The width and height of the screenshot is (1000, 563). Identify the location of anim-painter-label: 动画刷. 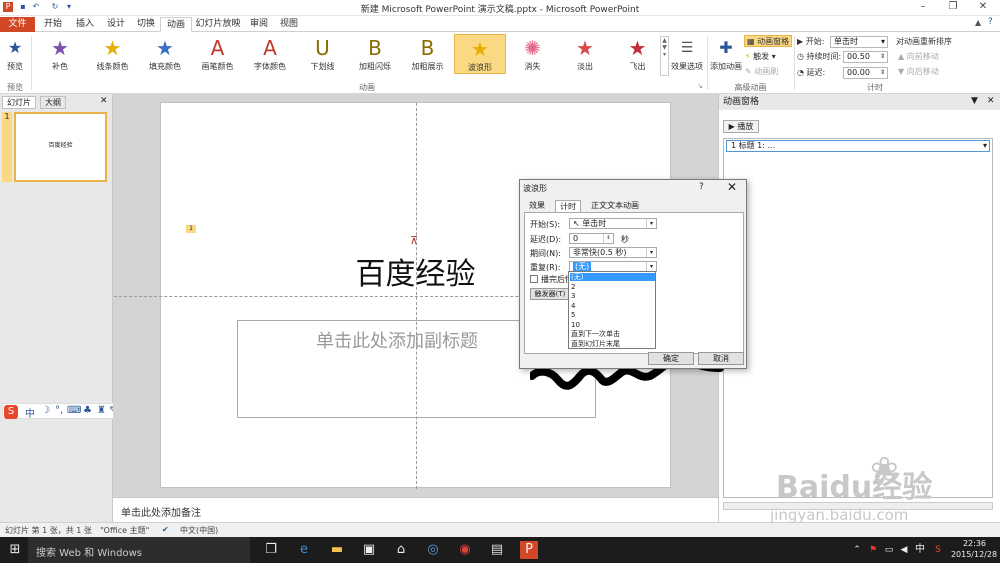
(766, 71).